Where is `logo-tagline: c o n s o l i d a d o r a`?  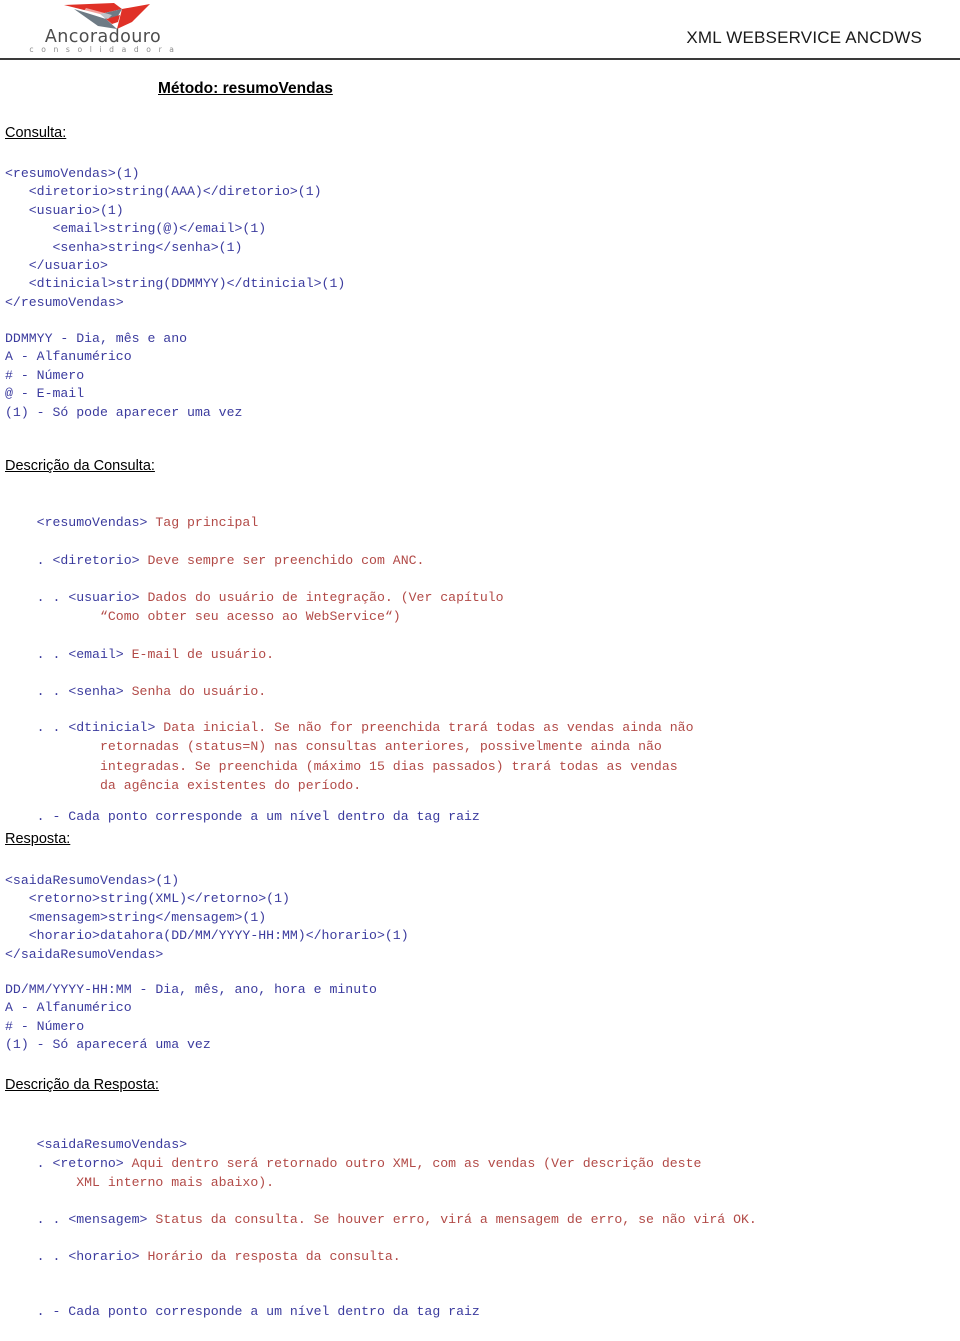
logo-tagline: c o n s o l i d a d o r a is located at coordinates (103, 49).